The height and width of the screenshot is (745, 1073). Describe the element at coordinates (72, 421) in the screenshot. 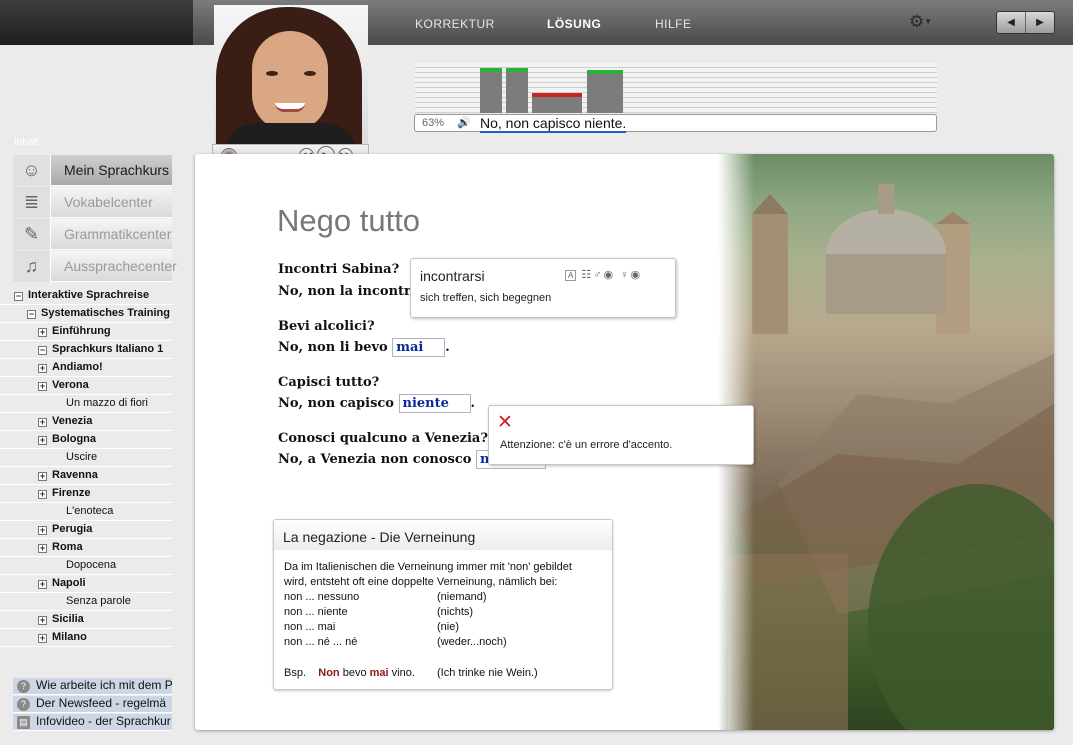

I see `tree-item-label: Venezia` at that location.